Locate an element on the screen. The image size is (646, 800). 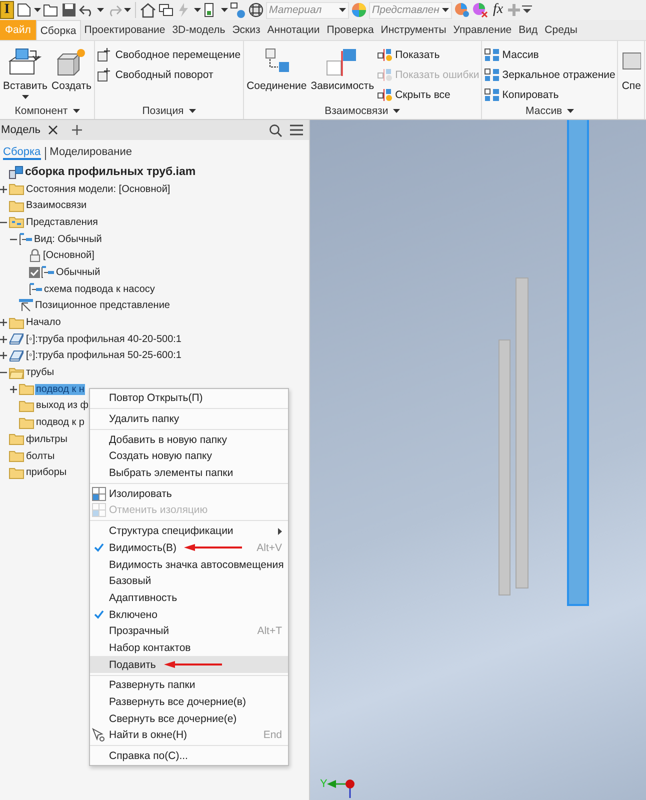
menu-item: Развернуть все дочерние(в) is located at coordinates (189, 702).